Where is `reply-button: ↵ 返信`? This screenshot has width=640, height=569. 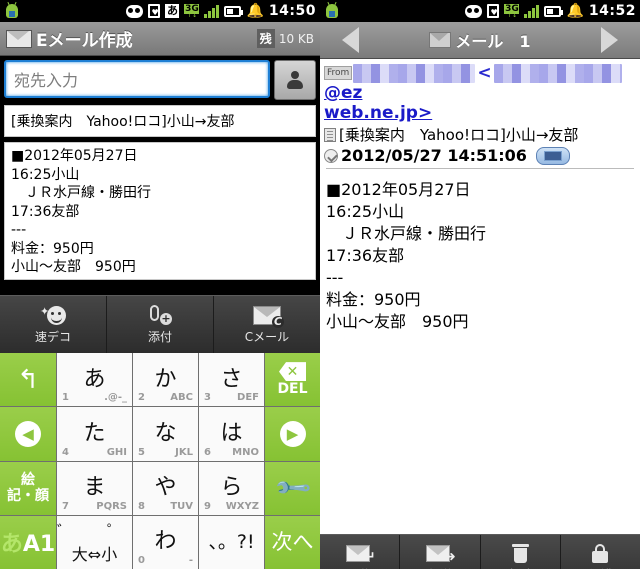
reply-button: ↵ 返信 is located at coordinates (360, 552).